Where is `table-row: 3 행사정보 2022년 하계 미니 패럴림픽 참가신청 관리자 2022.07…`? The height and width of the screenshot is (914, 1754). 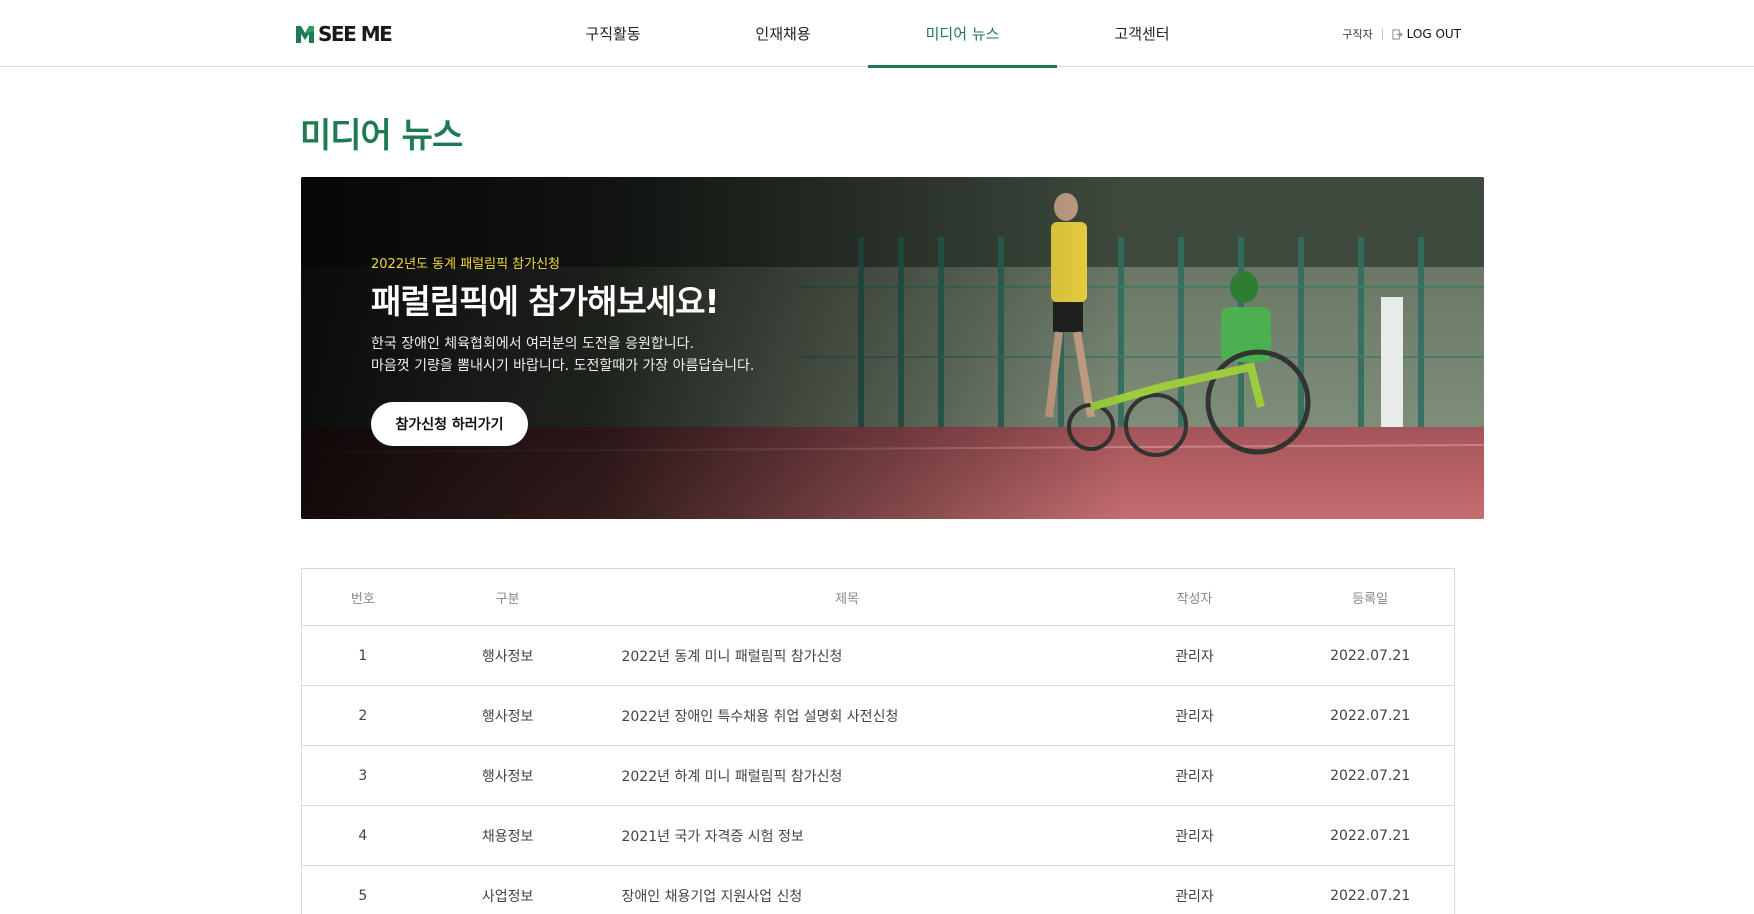
table-row: 3 행사정보 2022년 하계 미니 패럴림픽 참가신청 관리자 2022.07… is located at coordinates (878, 776).